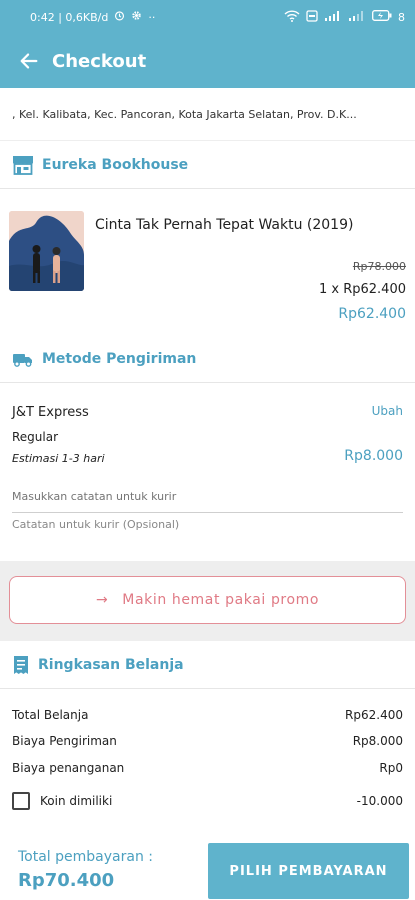 This screenshot has width=415, height=900. What do you see at coordinates (115, 164) in the screenshot?
I see `store-name: Eureka Bookhouse` at bounding box center [115, 164].